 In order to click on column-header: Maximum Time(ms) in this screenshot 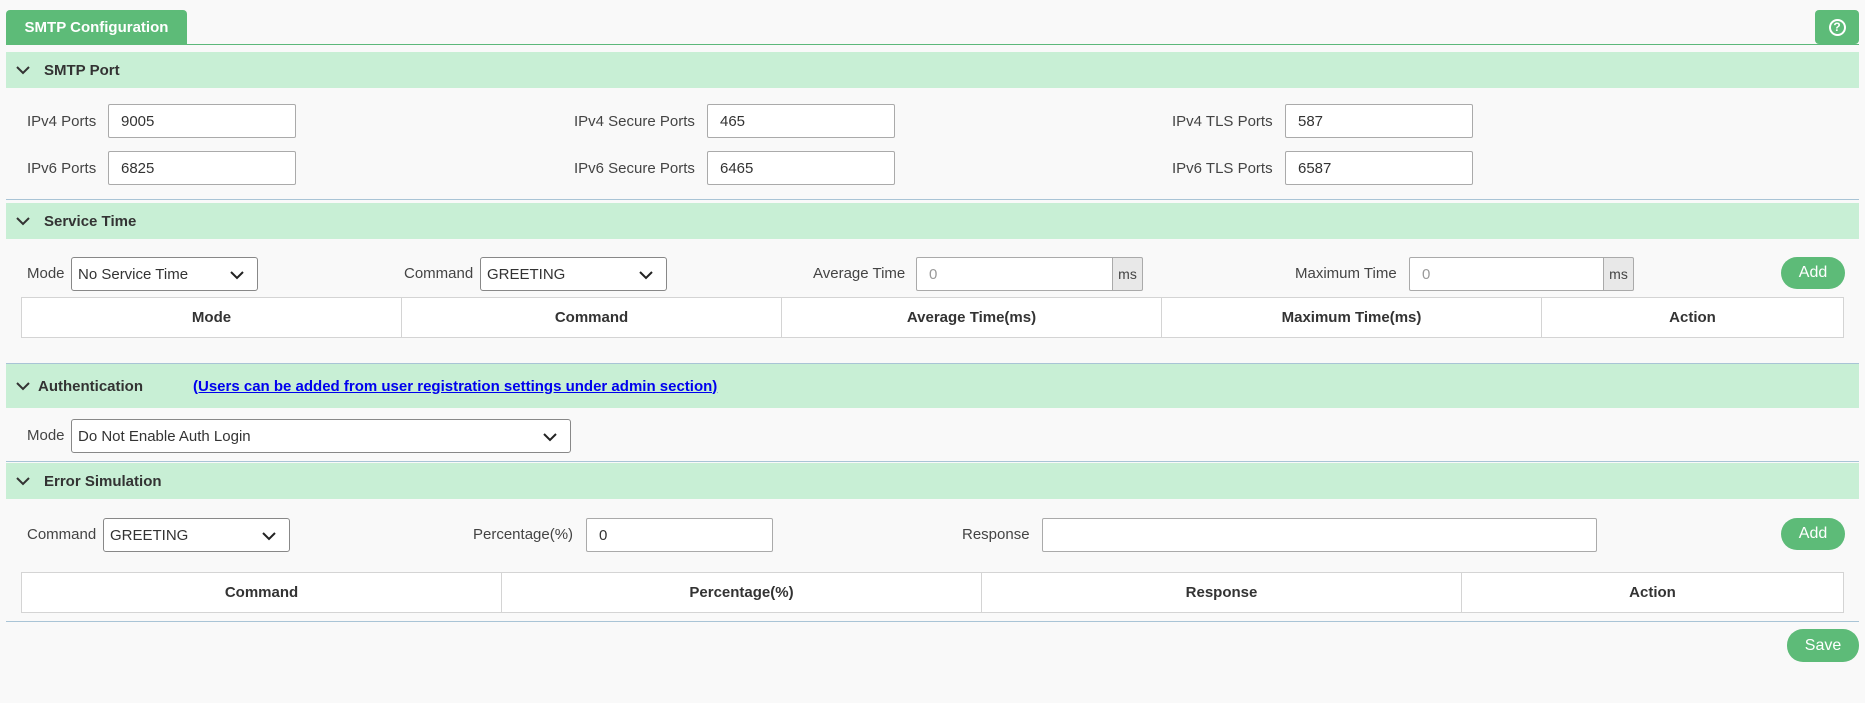, I will do `click(1351, 317)`.